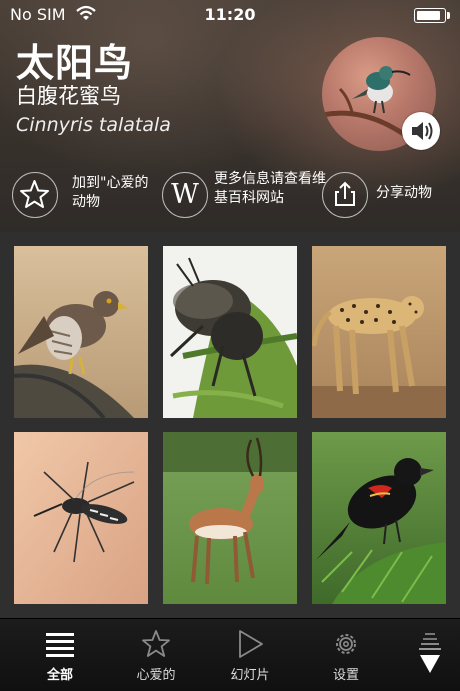  I want to click on play-sound-button, so click(421, 131).